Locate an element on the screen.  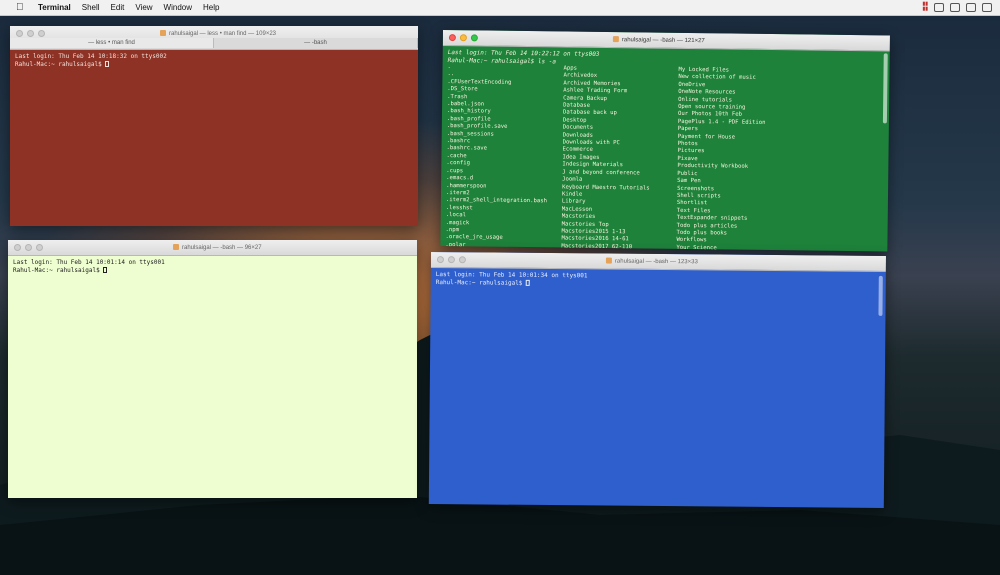
wifi-icon is located at coordinates (987, 7).